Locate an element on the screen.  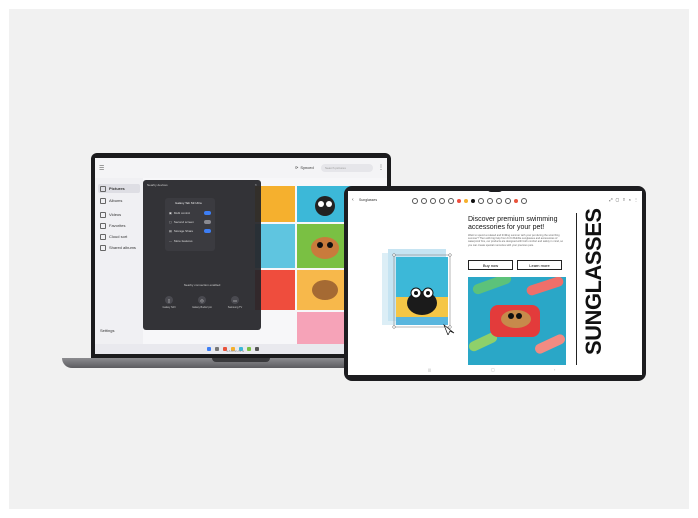
storage-icon: ▤ is located at coordinates (170, 231).